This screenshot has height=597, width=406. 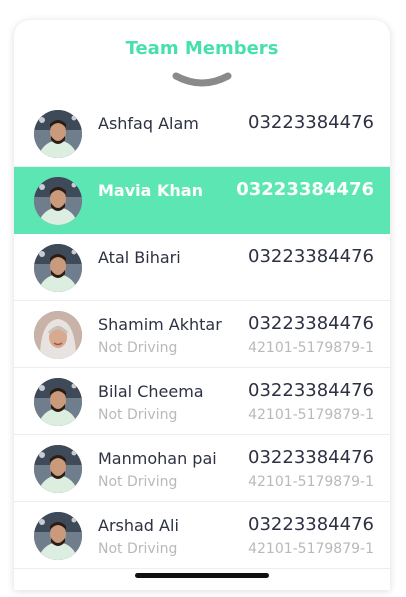 What do you see at coordinates (160, 324) in the screenshot?
I see `member-name: Shamim Akhtar` at bounding box center [160, 324].